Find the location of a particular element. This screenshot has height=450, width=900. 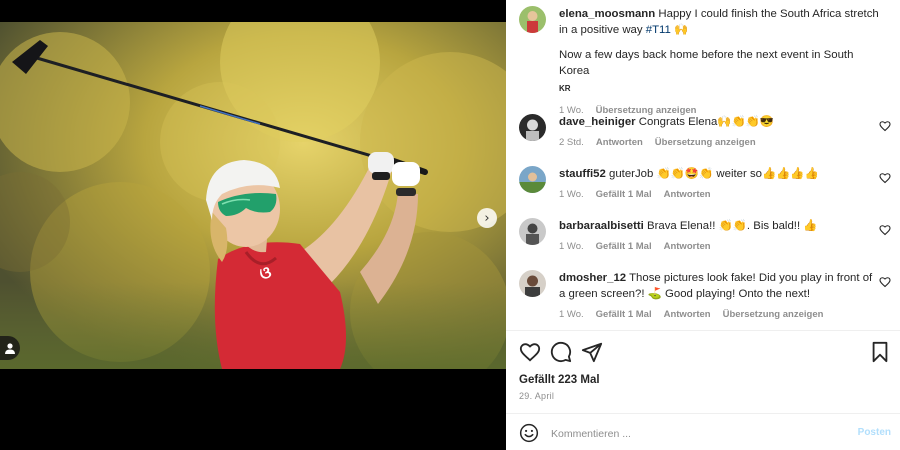

comment-time: 2 Std. is located at coordinates (571, 143).